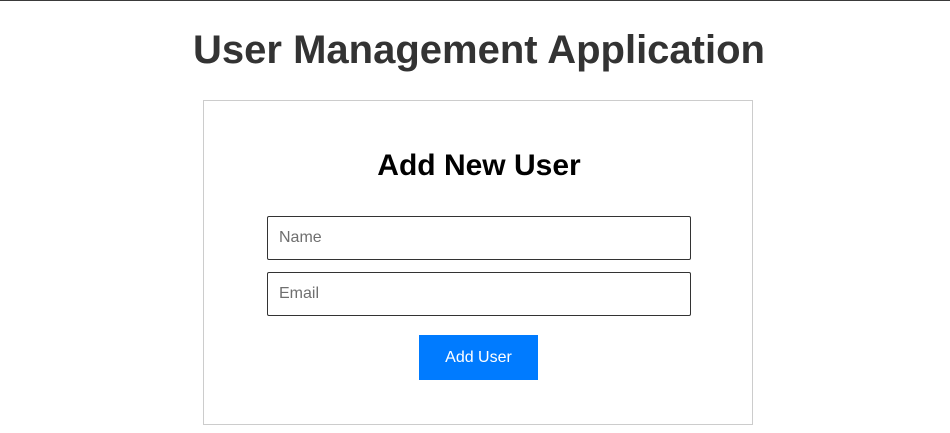 This screenshot has height=433, width=950. Describe the element at coordinates (479, 294) in the screenshot. I see `email-input` at that location.